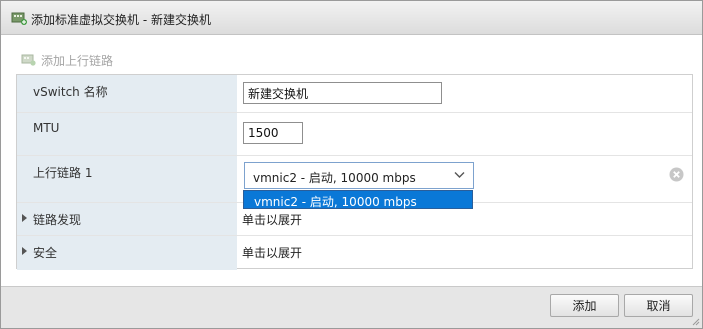 The height and width of the screenshot is (329, 703). I want to click on mtu-value-cell, so click(464, 134).